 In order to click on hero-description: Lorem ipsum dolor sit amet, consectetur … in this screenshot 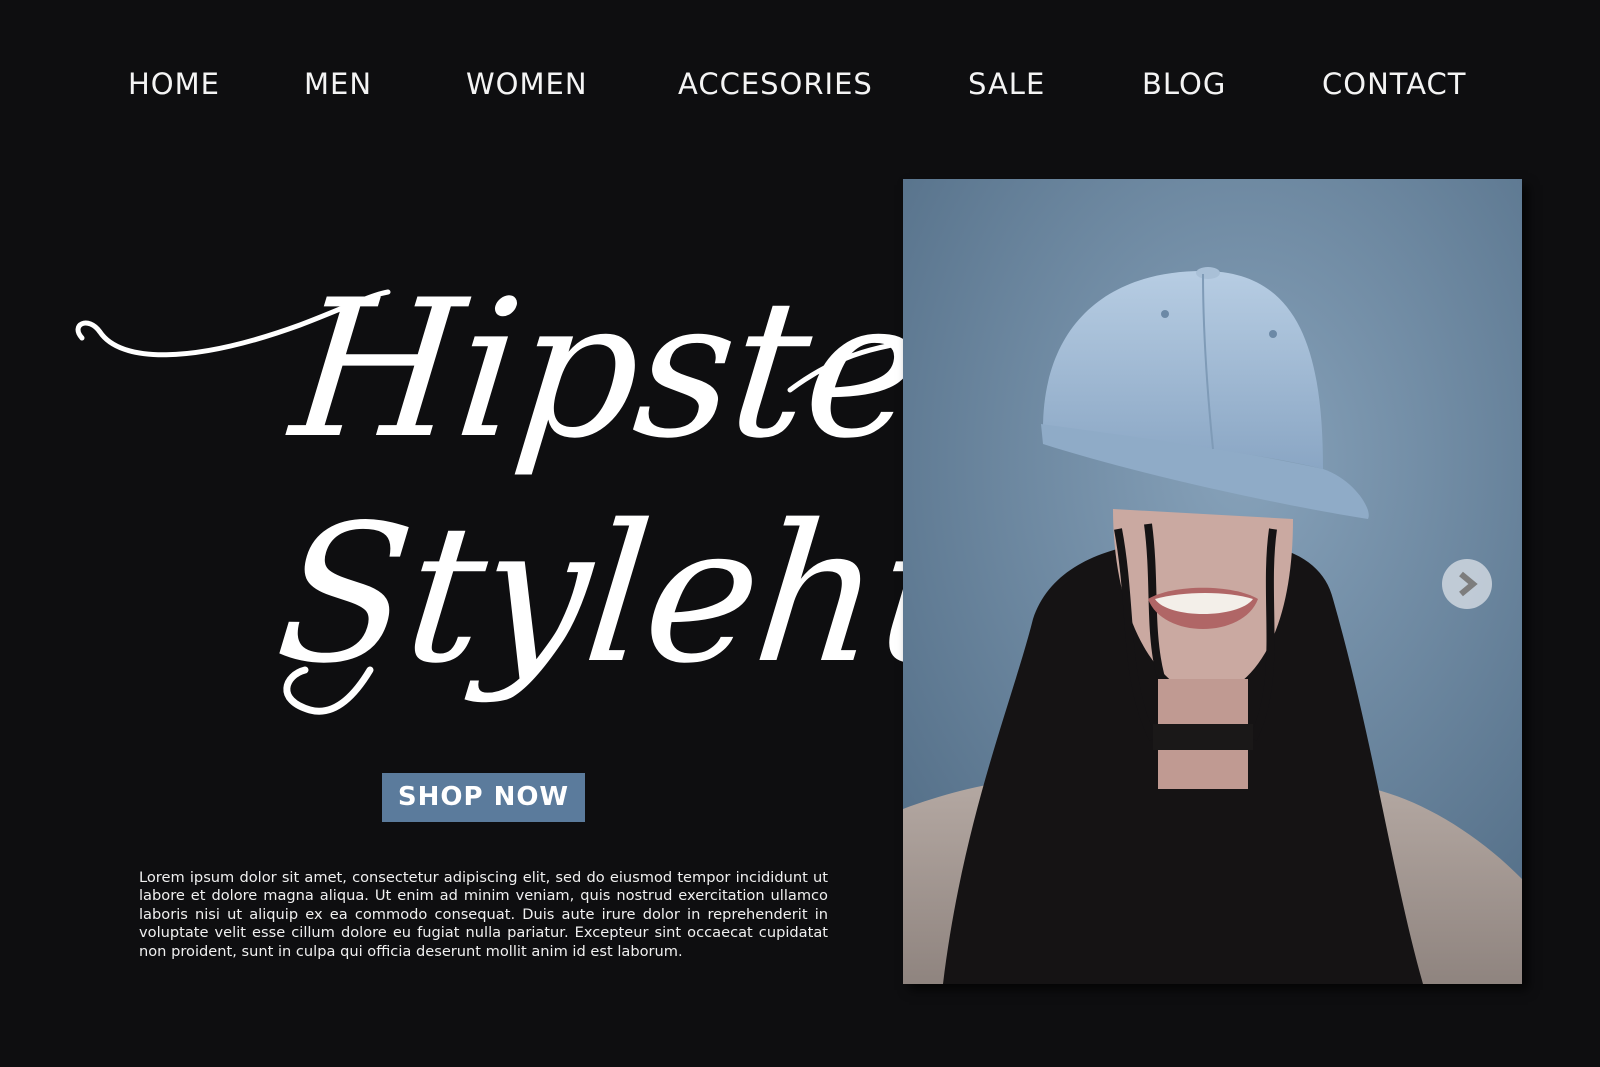, I will do `click(483, 914)`.